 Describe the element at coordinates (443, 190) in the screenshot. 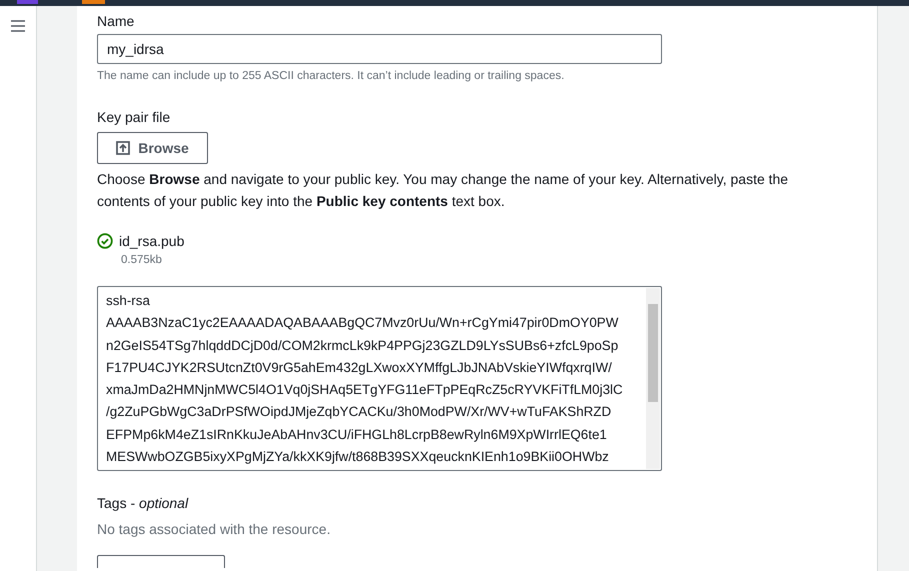

I see `description-text: Choose Browse and navigate to your public key. You may change the name of your key. Alternatively, paste the contents of your public key into the Public key contents text box.` at that location.